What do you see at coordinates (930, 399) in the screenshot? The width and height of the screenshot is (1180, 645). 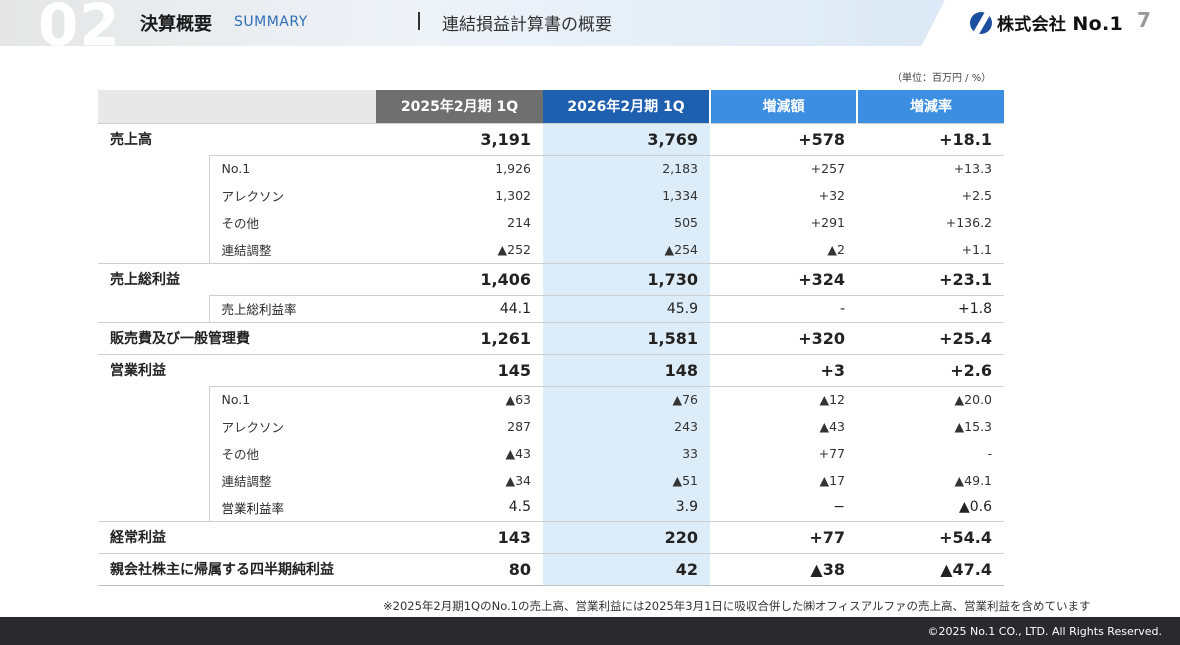 I see `value-change-rate: ▲20.0` at bounding box center [930, 399].